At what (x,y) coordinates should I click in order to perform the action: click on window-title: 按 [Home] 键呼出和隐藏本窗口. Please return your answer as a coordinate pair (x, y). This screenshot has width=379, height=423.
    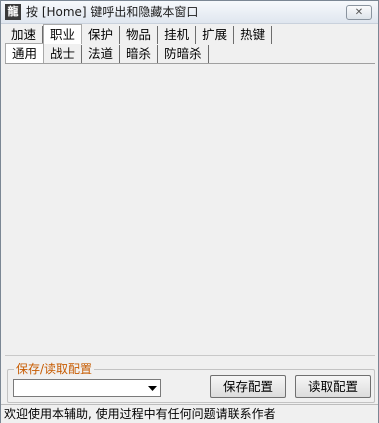
    Looking at the image, I should click on (112, 12).